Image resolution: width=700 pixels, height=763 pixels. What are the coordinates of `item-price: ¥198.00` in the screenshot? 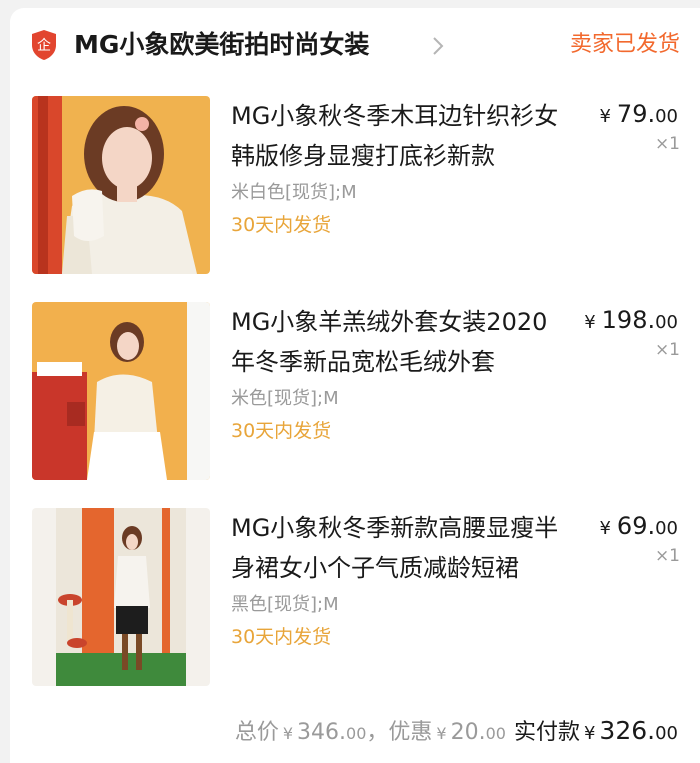 It's located at (631, 320).